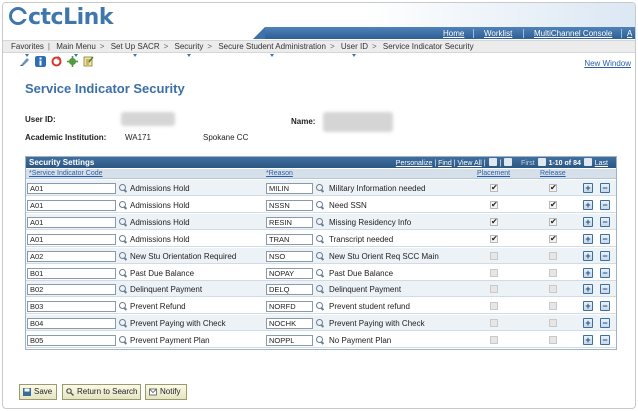 The width and height of the screenshot is (638, 411). What do you see at coordinates (88, 61) in the screenshot?
I see `notes-icon` at bounding box center [88, 61].